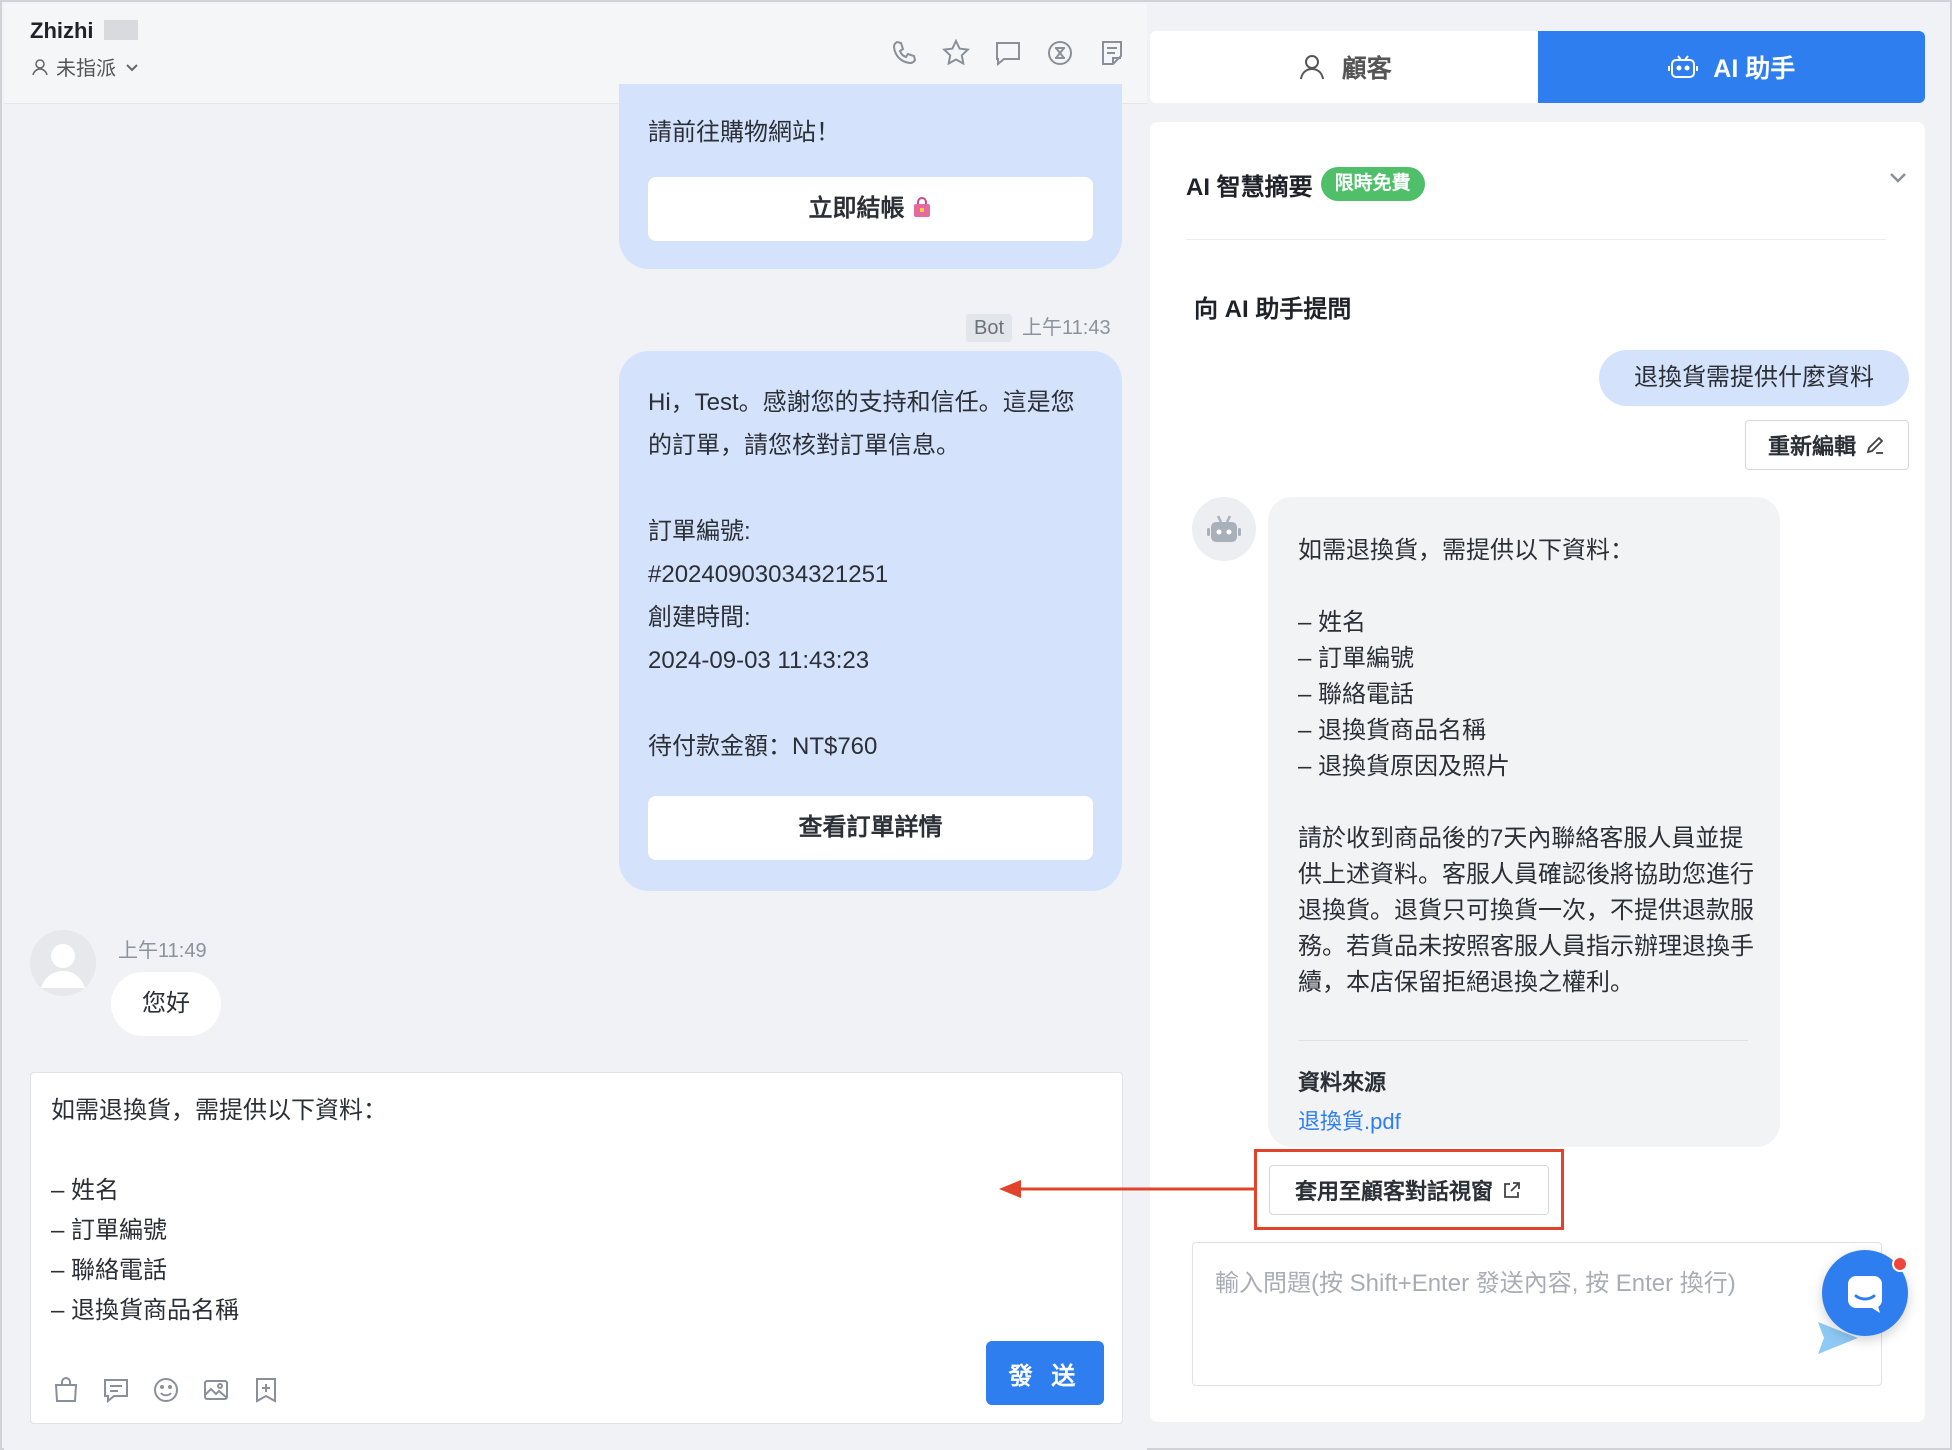  What do you see at coordinates (1393, 1191) in the screenshot?
I see `apply-label: 套用至顧客對話視窗` at bounding box center [1393, 1191].